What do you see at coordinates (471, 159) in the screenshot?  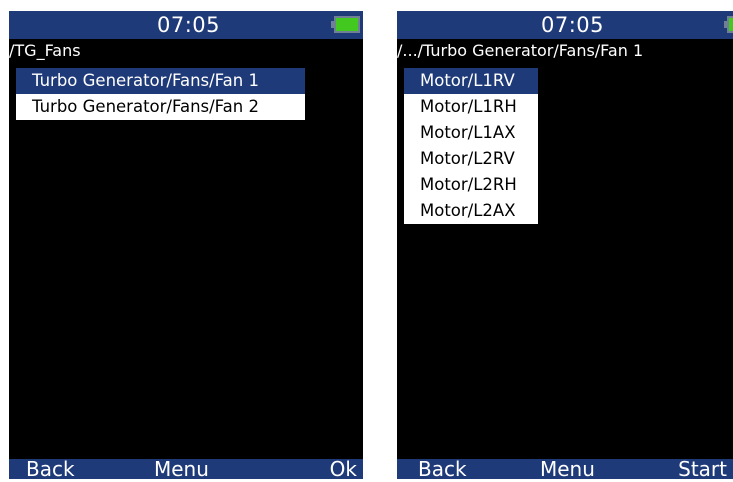 I see `list-item: Motor/L2RV` at bounding box center [471, 159].